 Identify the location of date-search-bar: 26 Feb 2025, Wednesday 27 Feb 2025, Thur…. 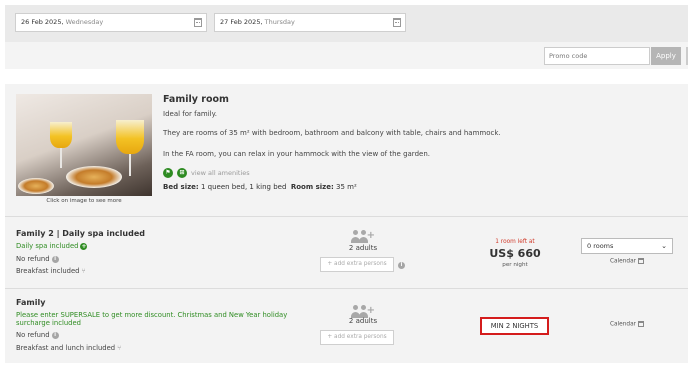
(346, 23).